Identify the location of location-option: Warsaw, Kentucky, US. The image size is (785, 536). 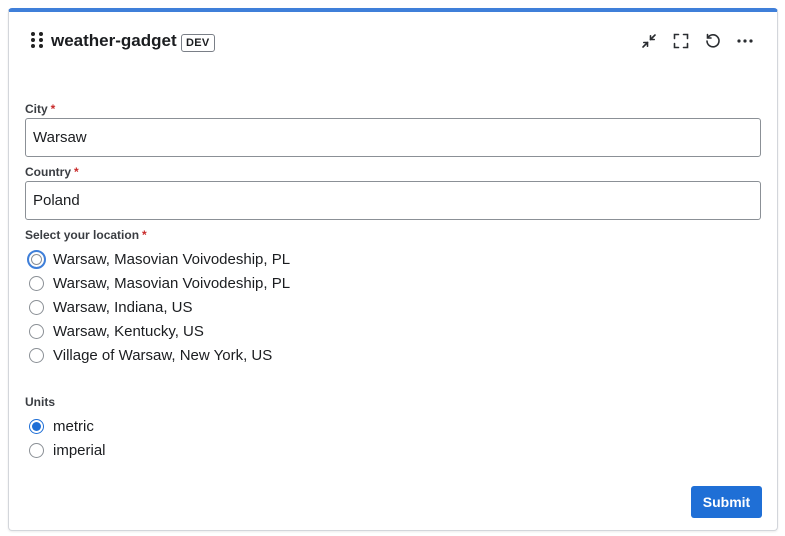
(116, 331).